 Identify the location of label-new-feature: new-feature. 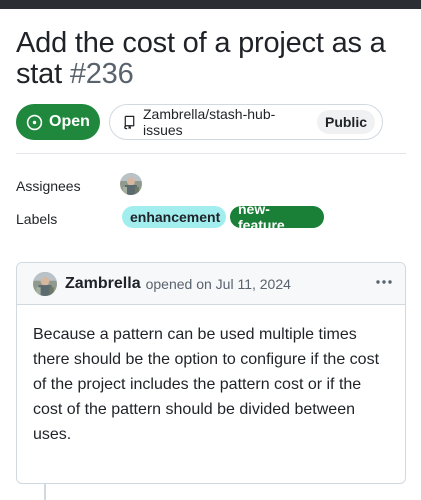
(277, 217).